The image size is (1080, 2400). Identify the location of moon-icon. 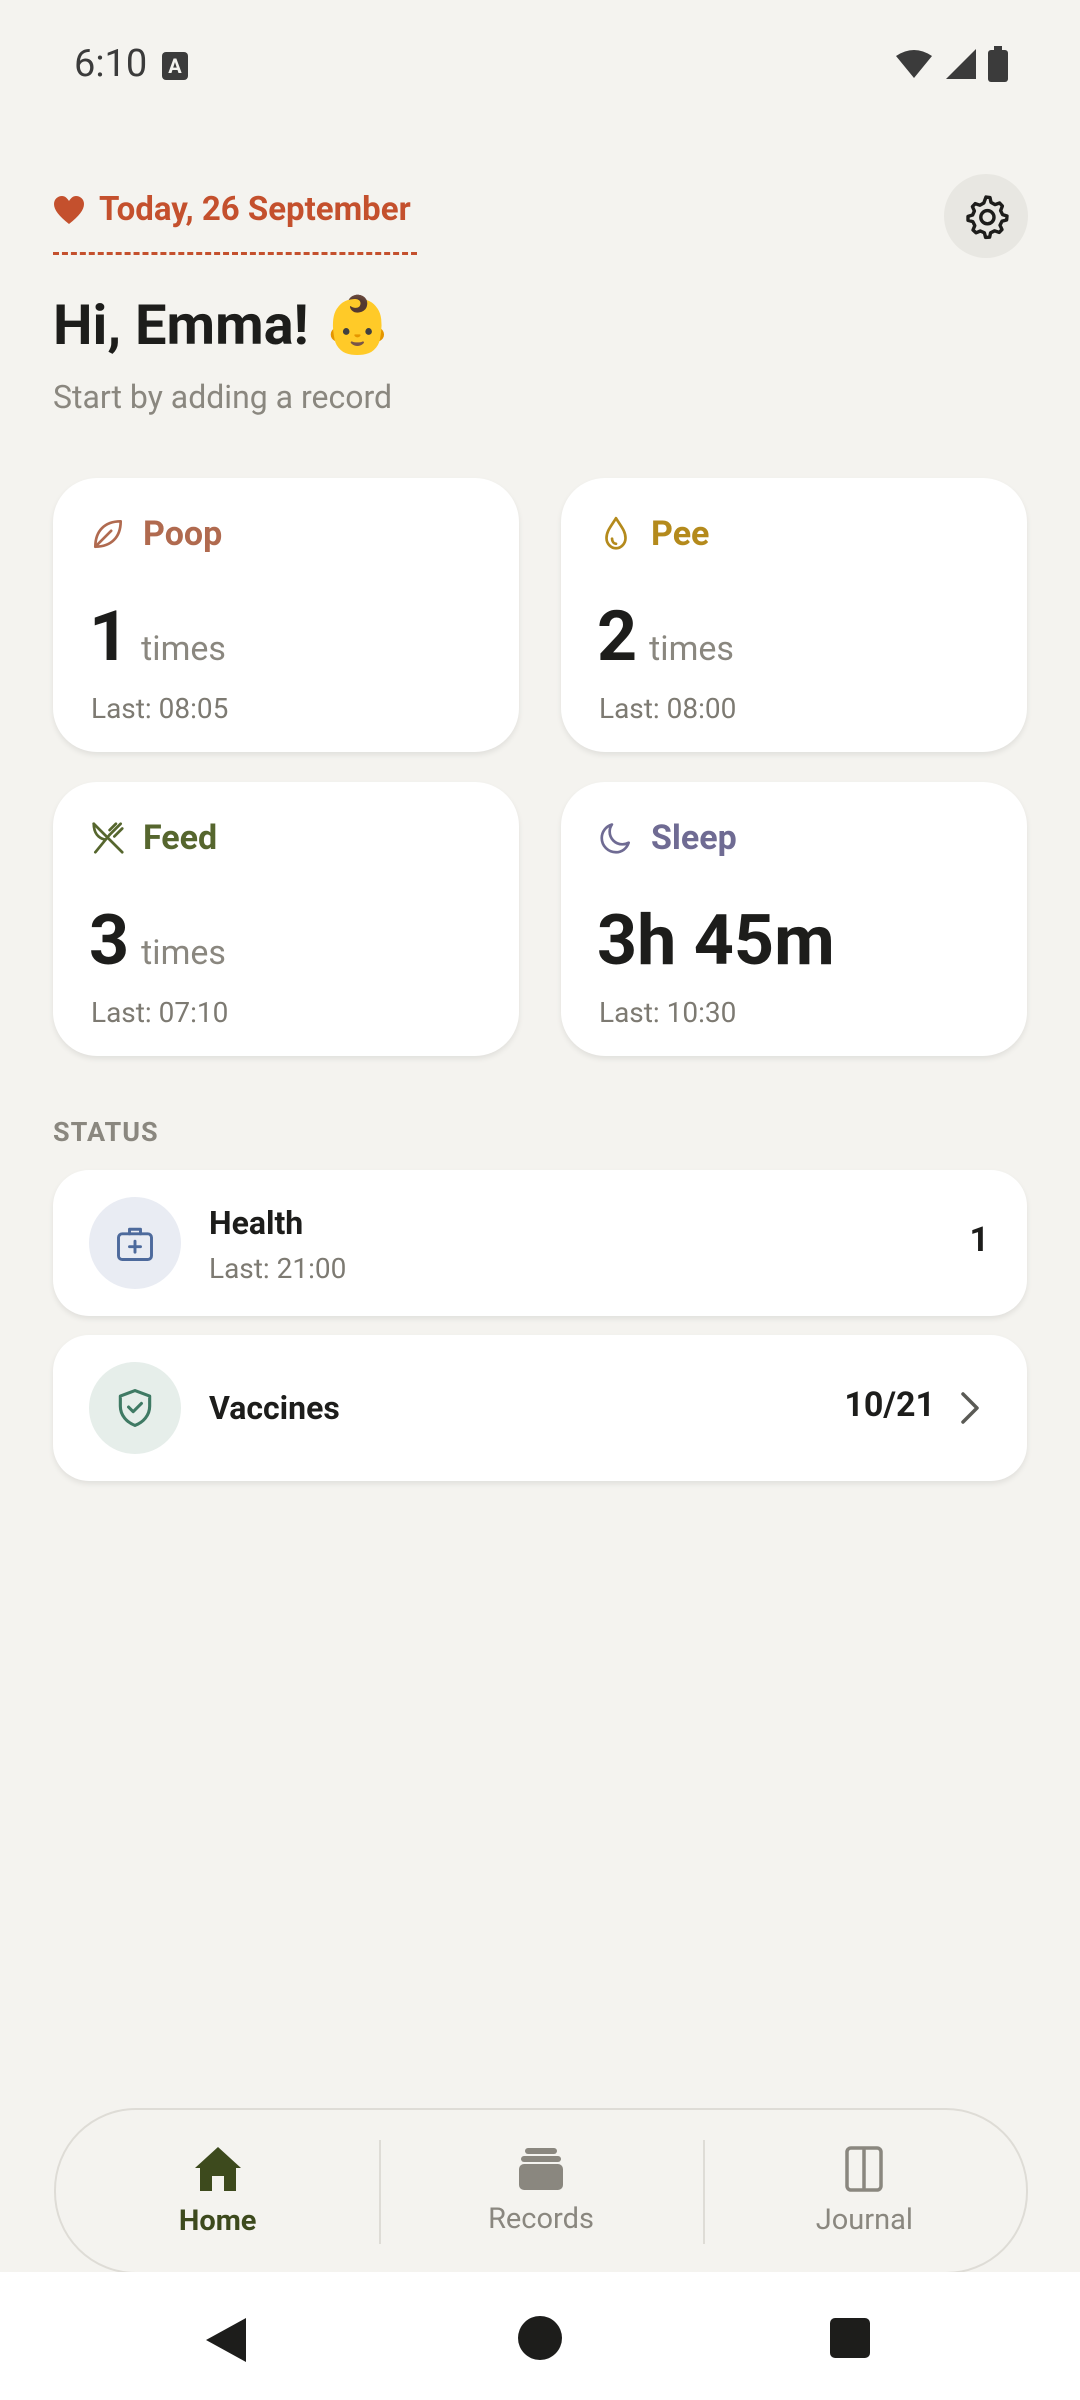
(615, 838).